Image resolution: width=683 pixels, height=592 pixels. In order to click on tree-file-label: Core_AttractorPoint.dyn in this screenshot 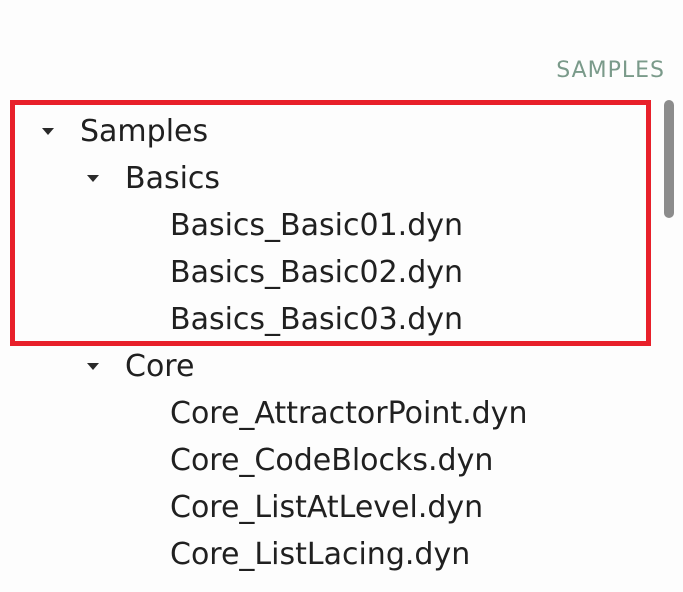, I will do `click(349, 413)`.